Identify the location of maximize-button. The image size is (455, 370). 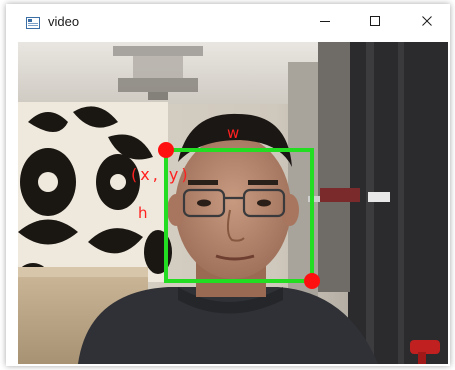
(375, 23).